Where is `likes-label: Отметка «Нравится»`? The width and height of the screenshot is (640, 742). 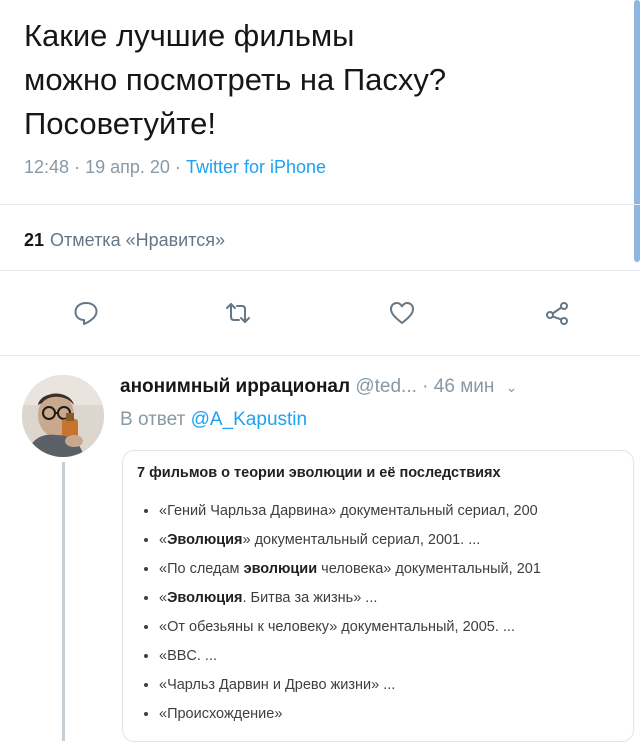
likes-label: Отметка «Нравится» is located at coordinates (138, 240).